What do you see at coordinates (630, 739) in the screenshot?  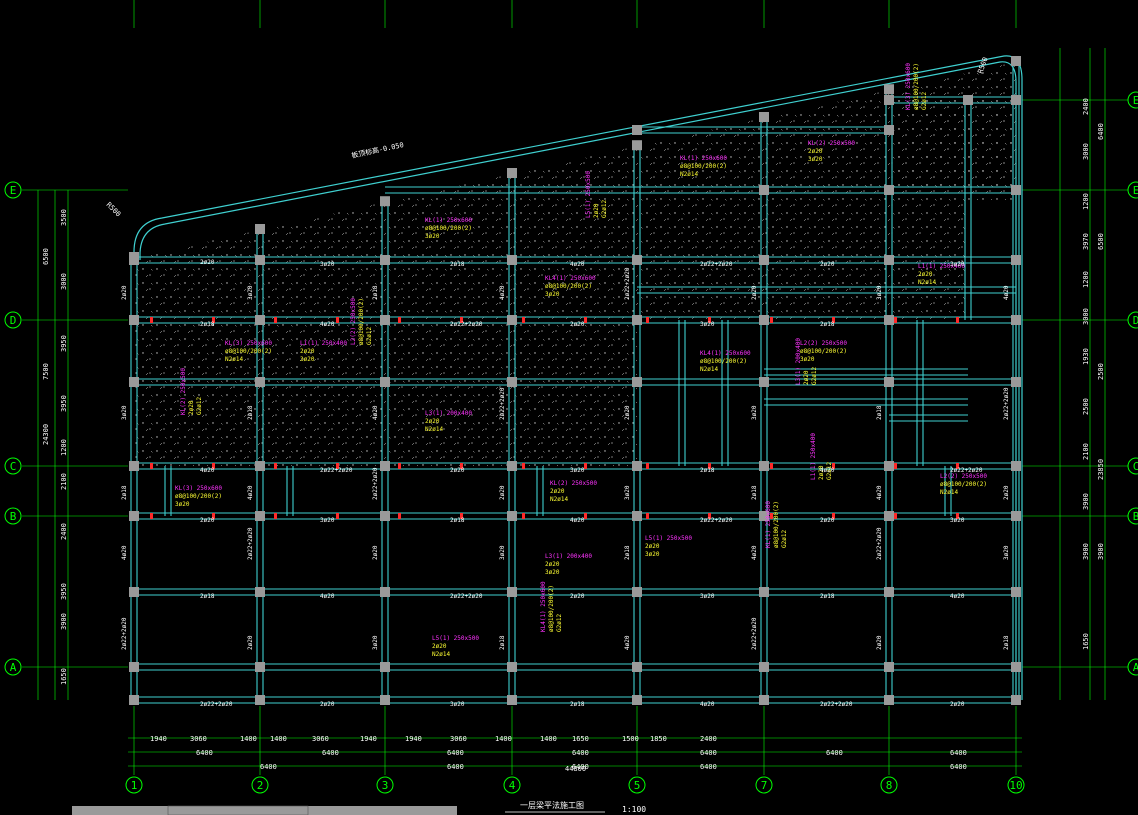 I see `dim-bottom-row1: 1500` at bounding box center [630, 739].